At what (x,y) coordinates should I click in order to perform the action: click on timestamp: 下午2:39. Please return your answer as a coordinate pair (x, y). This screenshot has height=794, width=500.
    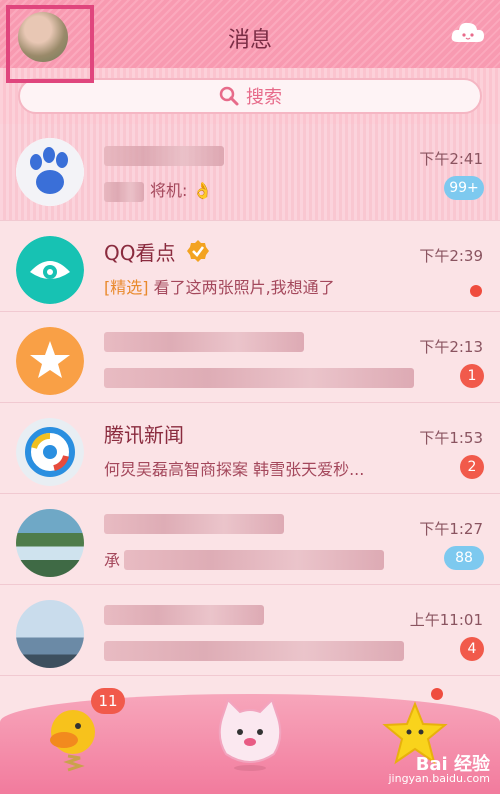
    Looking at the image, I should click on (451, 256).